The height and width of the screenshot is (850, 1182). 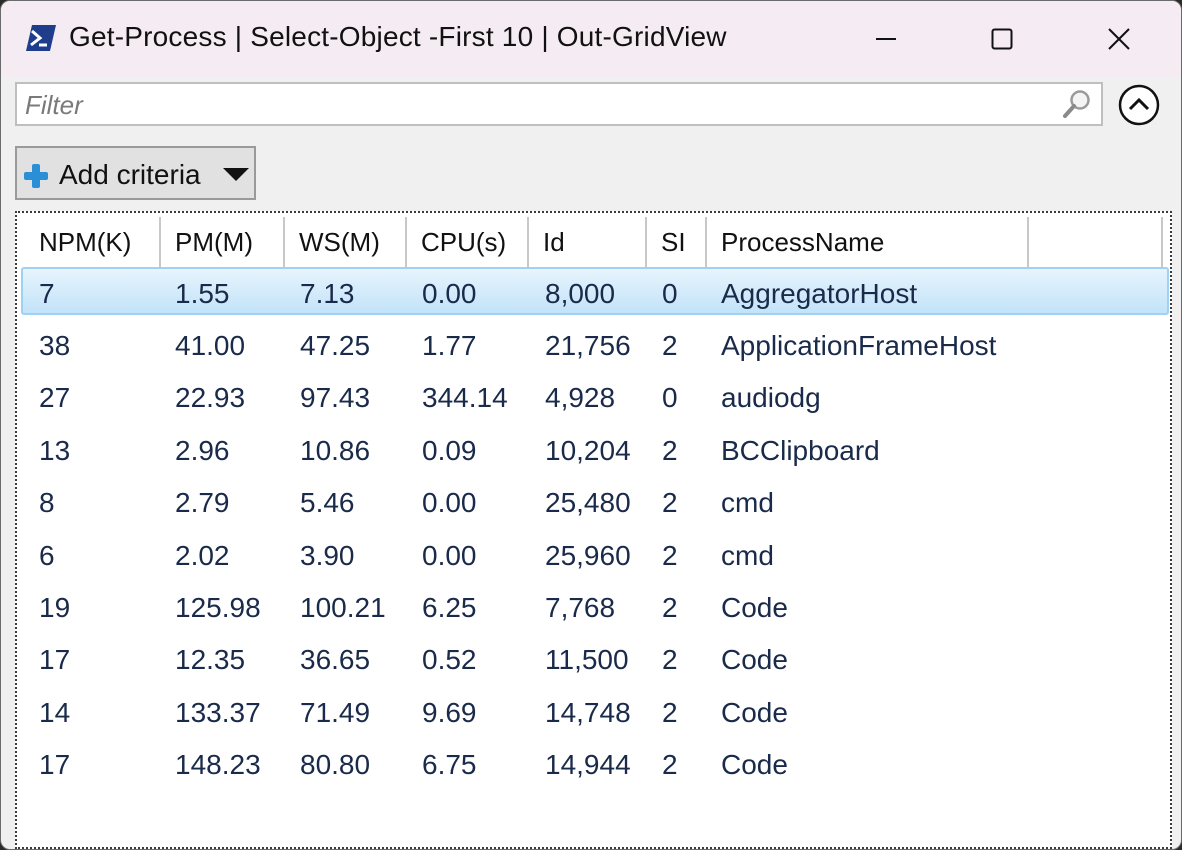 What do you see at coordinates (36, 176) in the screenshot?
I see `plus-icon` at bounding box center [36, 176].